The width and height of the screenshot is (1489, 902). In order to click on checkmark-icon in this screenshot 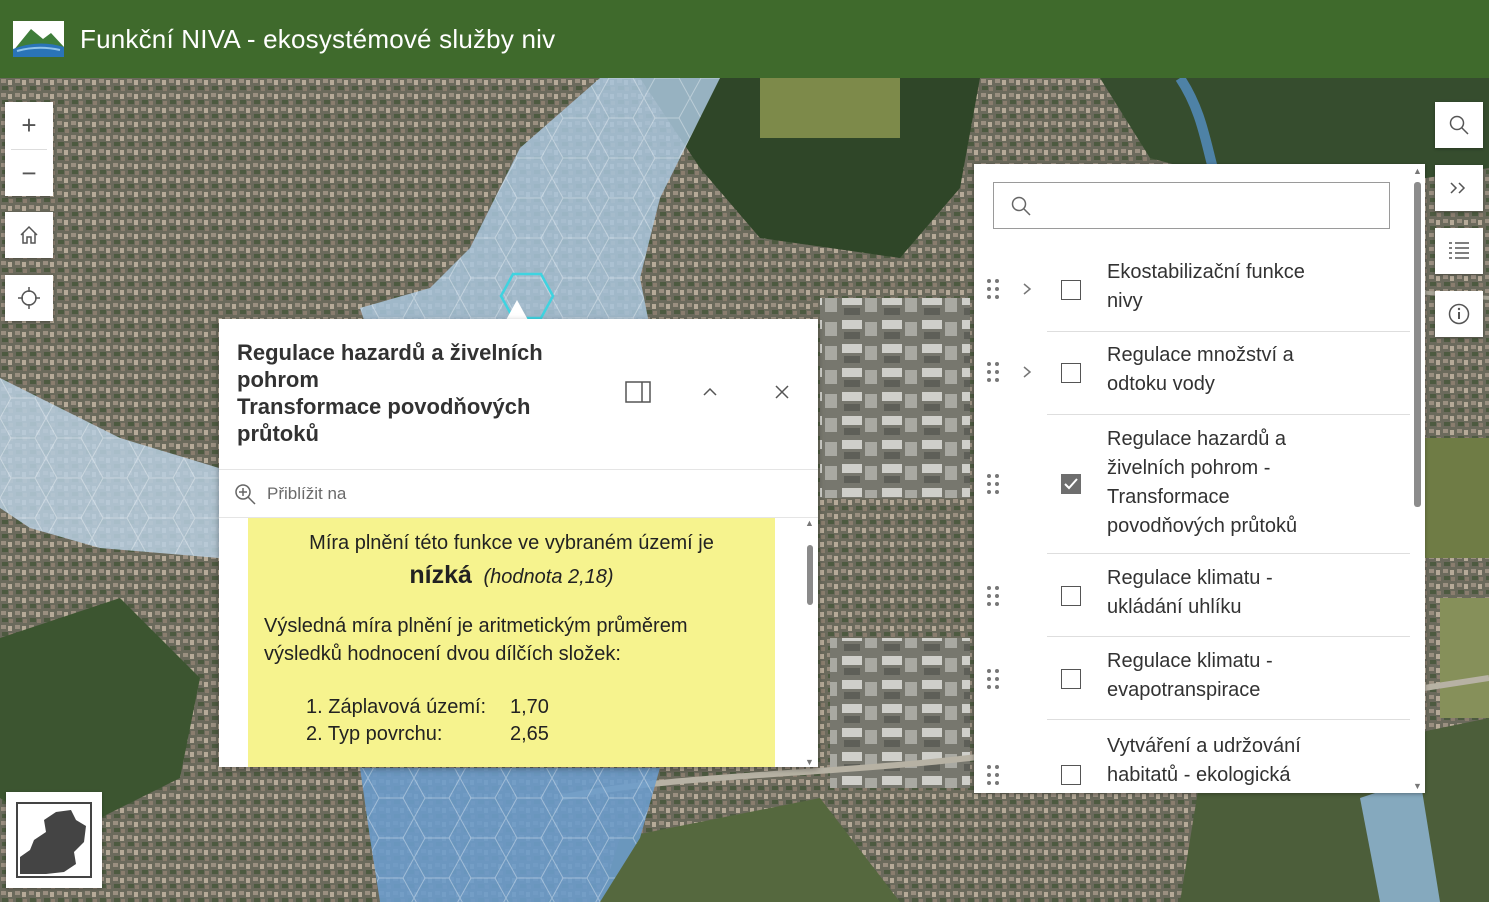, I will do `click(1071, 484)`.